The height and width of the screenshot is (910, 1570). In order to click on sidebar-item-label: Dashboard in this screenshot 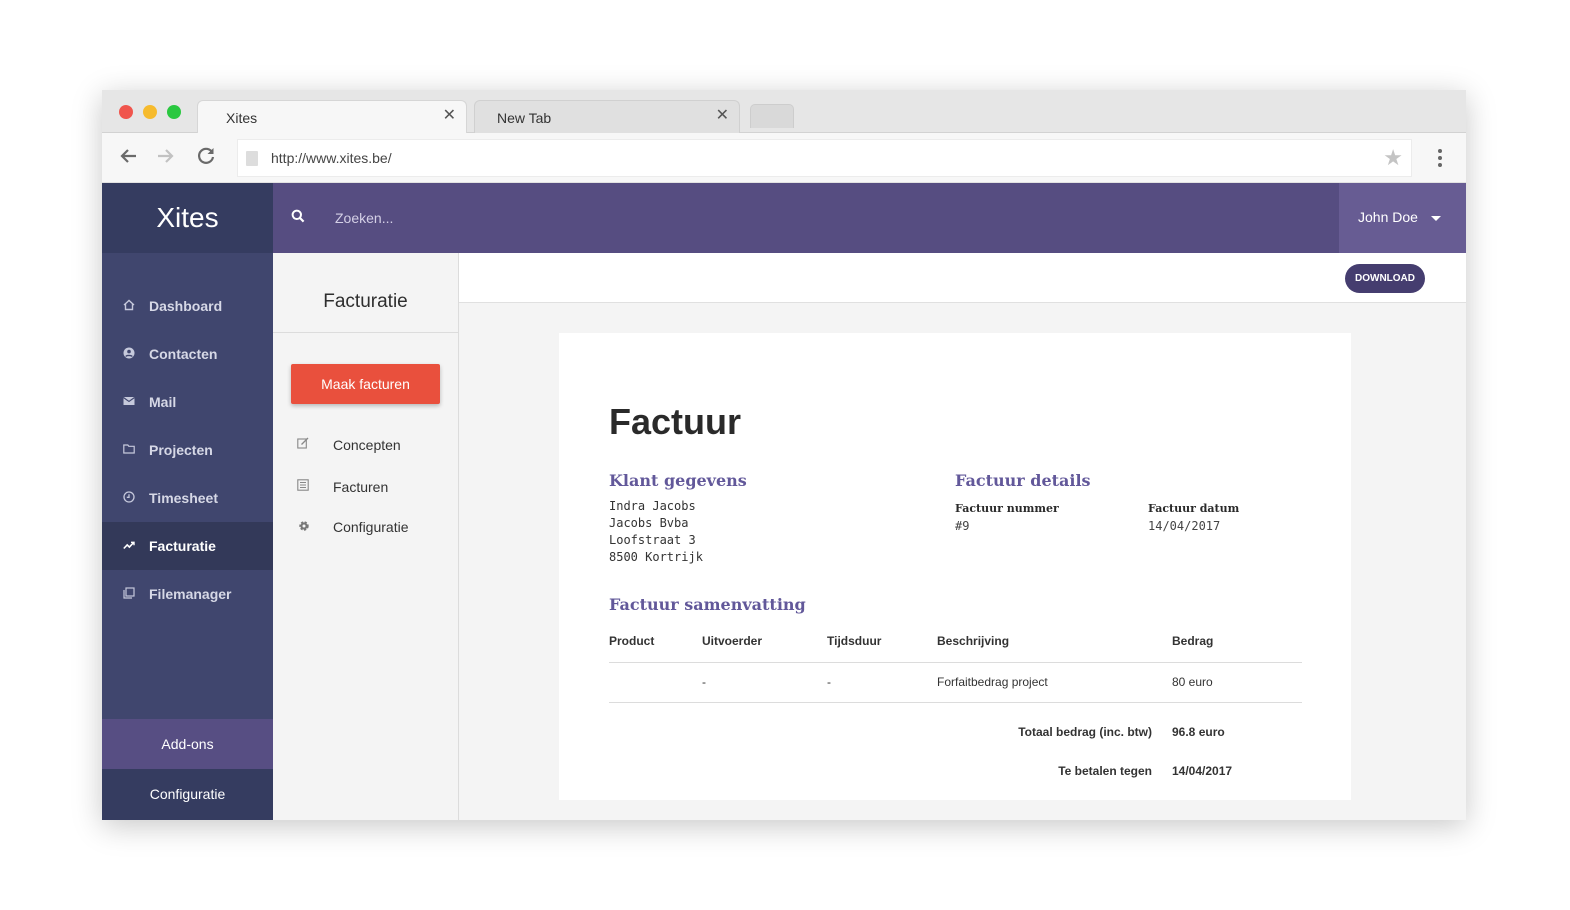, I will do `click(186, 306)`.